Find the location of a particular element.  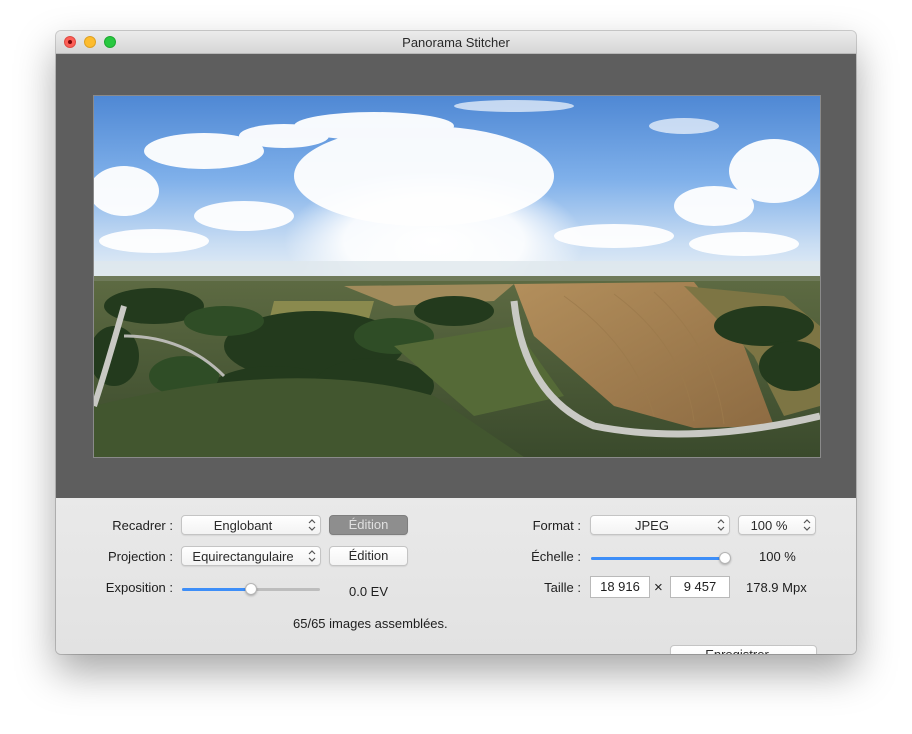

crop-label: Recadrer : is located at coordinates (142, 525).